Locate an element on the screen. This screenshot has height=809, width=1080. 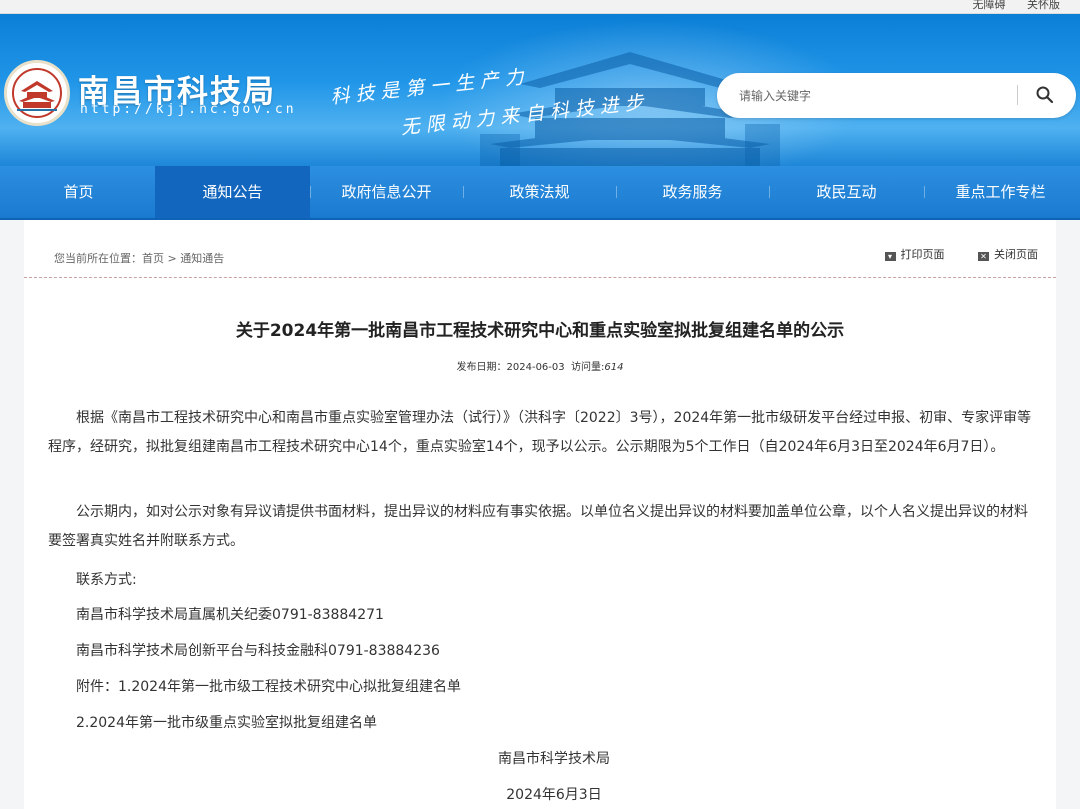
attachment-link: 2.2024年第一批市级重点实验室拟批复组建名单 is located at coordinates (226, 722).